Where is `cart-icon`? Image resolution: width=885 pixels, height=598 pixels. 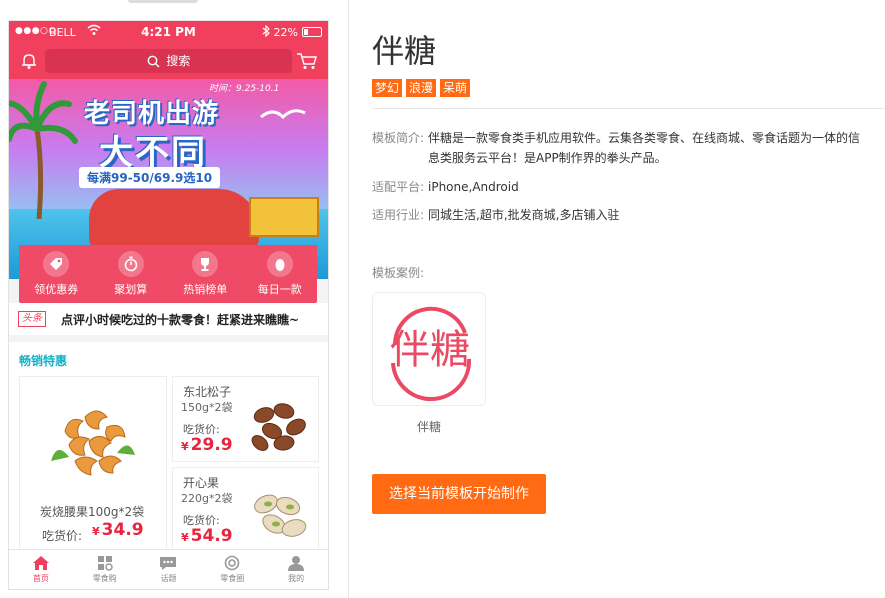
cart-icon is located at coordinates (307, 61).